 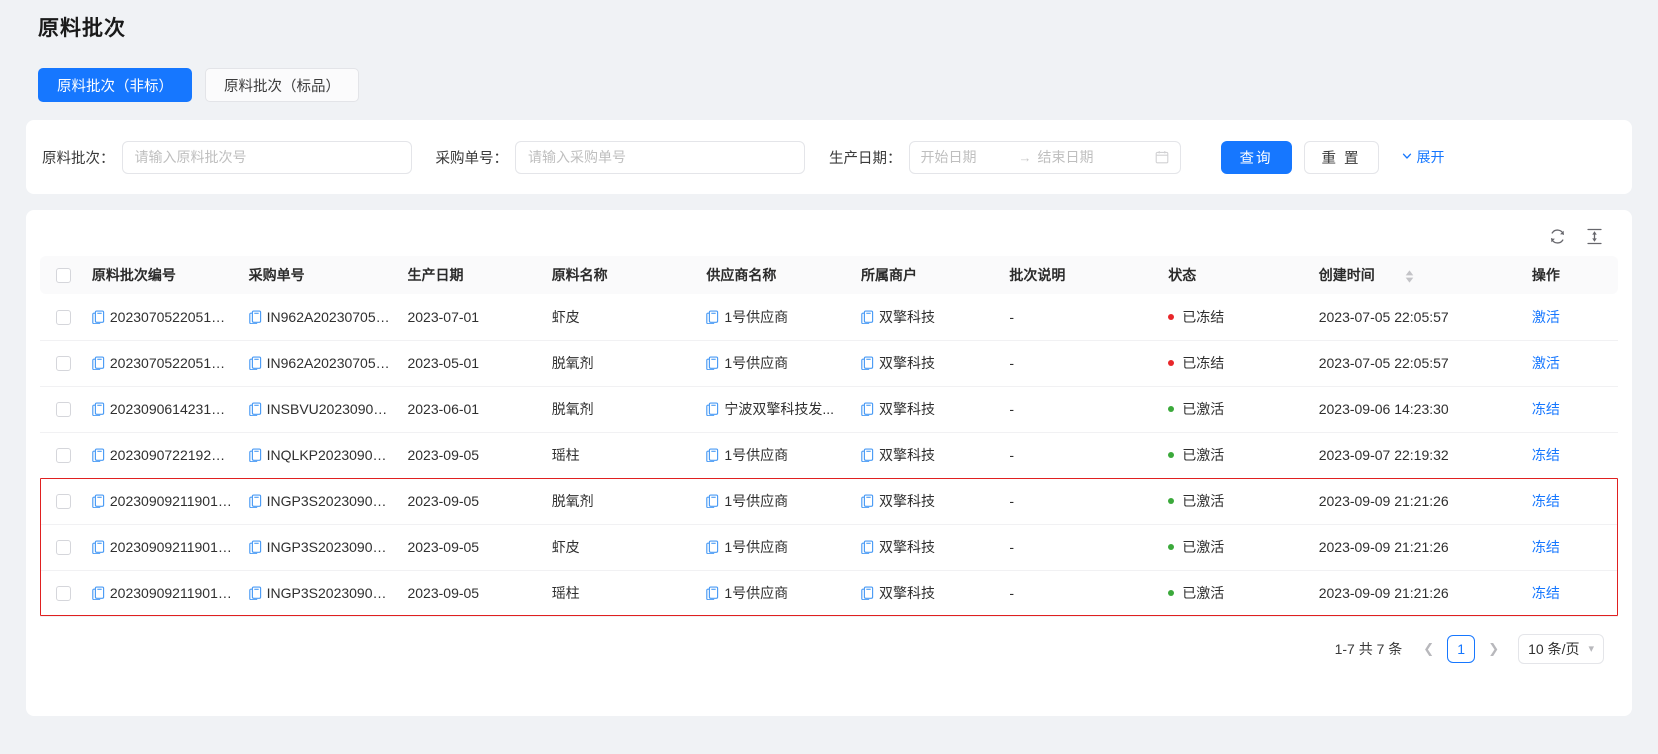 I want to click on prod-date-range-picker: 开始日期 → 结束日期, so click(x=1044, y=157).